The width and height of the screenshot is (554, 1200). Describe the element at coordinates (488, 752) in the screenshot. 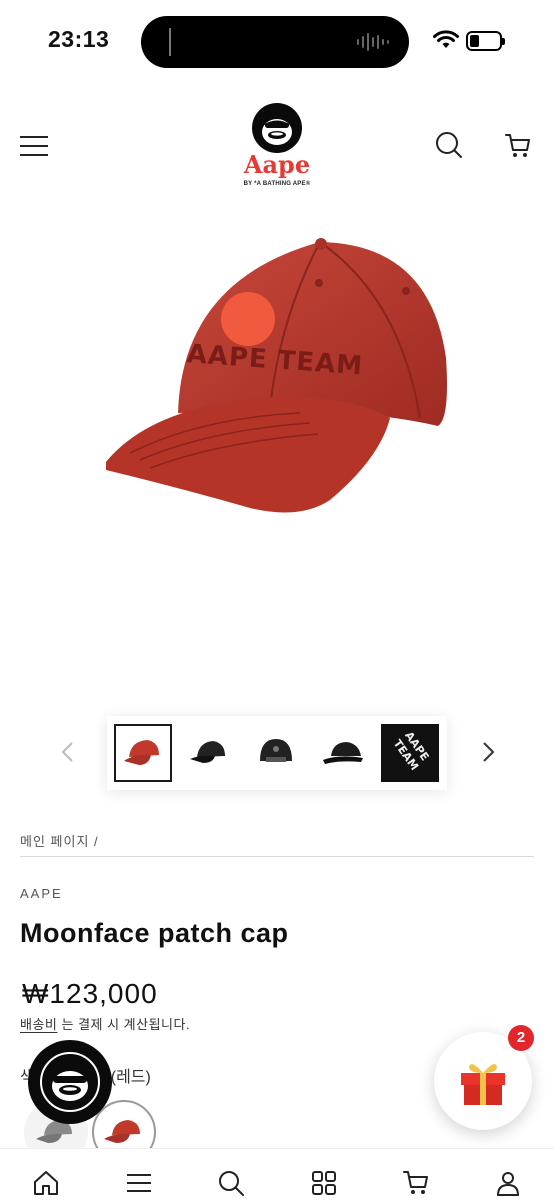

I see `chevron-right-icon` at that location.